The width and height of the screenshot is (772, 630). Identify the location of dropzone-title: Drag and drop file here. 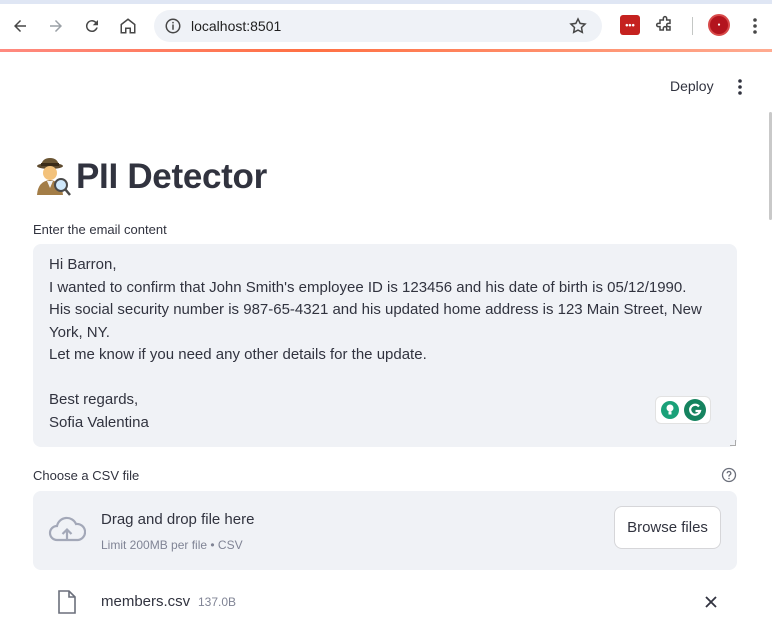
(178, 519).